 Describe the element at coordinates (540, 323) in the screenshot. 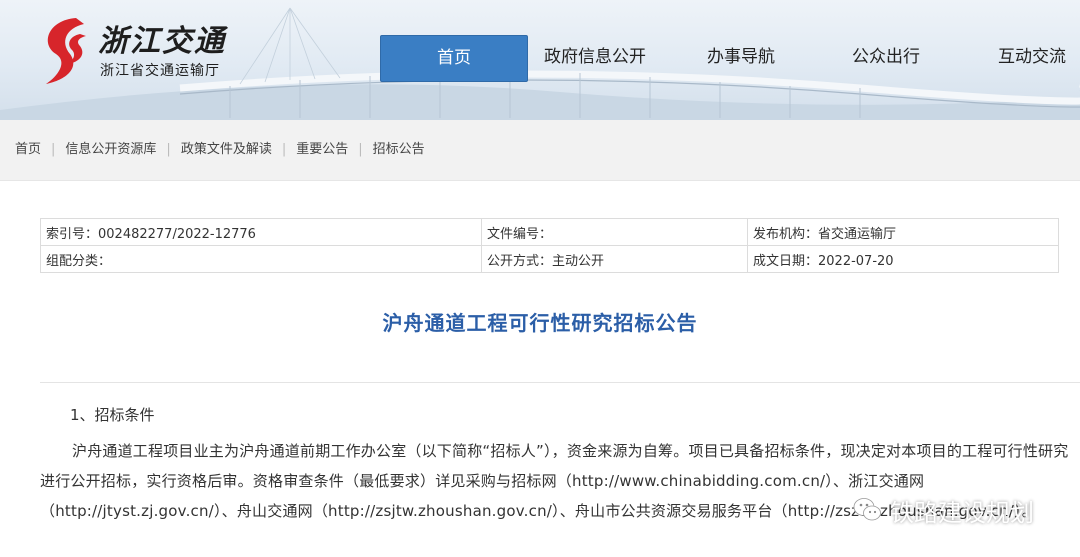

I see `article-title: 沪舟通道工程可行性研究招标公告` at that location.